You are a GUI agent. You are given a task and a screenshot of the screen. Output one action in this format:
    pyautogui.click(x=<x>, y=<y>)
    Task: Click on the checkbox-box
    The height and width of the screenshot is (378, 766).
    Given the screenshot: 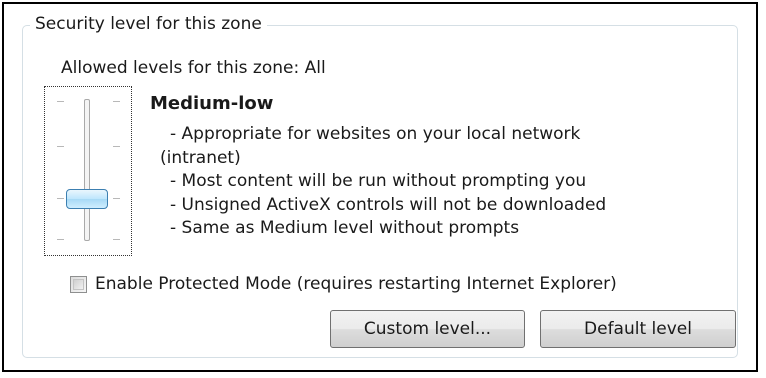 What is the action you would take?
    pyautogui.click(x=78, y=284)
    